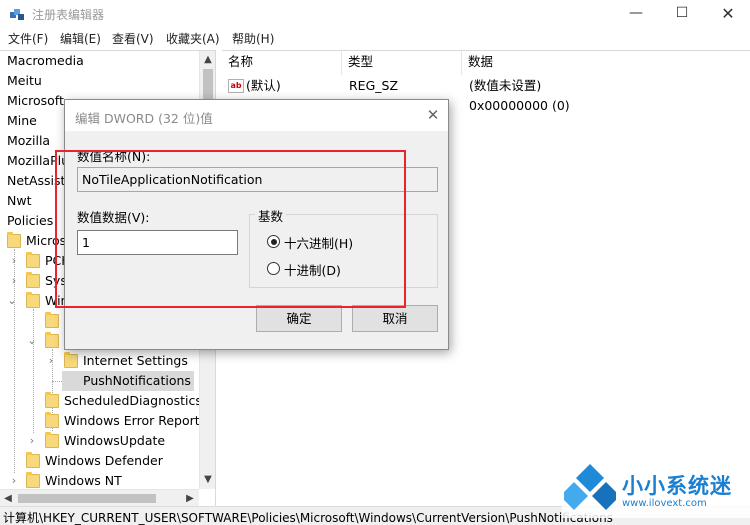  I want to click on menu-favorites: 收藏夹(A), so click(193, 38).